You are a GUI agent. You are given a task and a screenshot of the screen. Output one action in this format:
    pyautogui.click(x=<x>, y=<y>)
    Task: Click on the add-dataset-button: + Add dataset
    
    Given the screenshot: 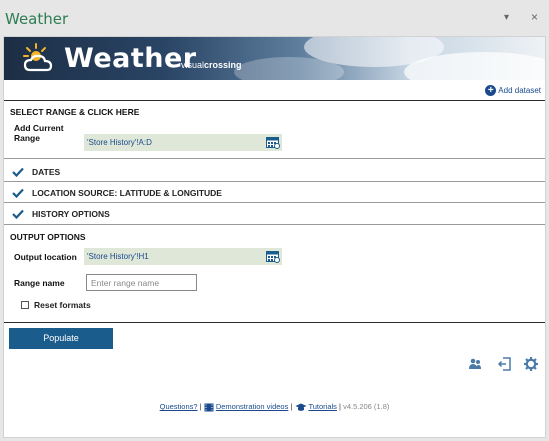 What is the action you would take?
    pyautogui.click(x=513, y=90)
    